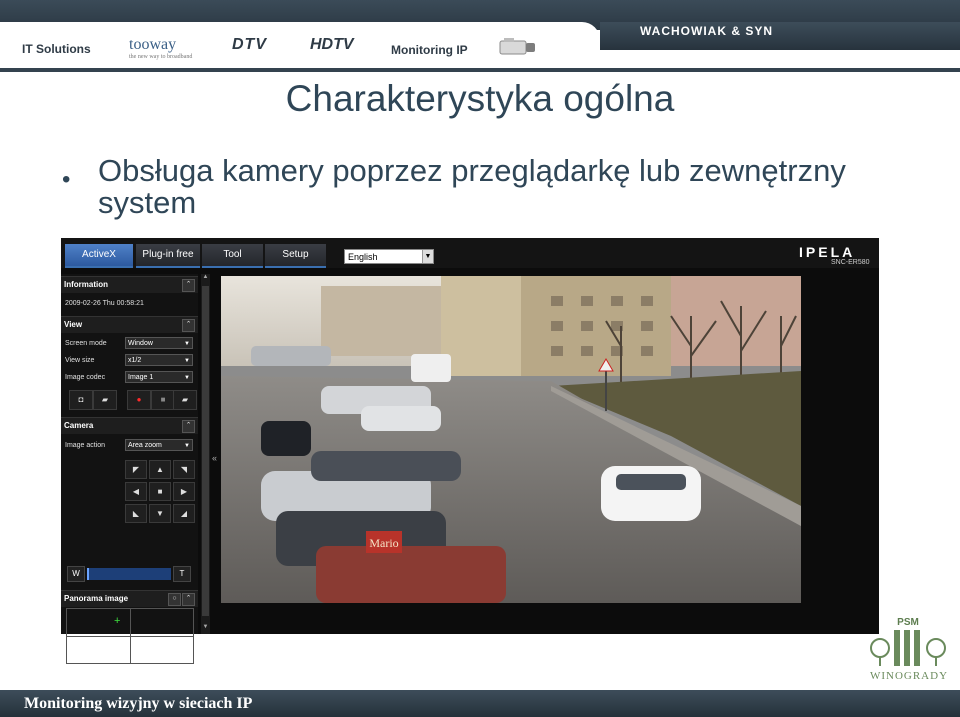  Describe the element at coordinates (136, 491) in the screenshot. I see `pan-left-icon: ◀` at that location.